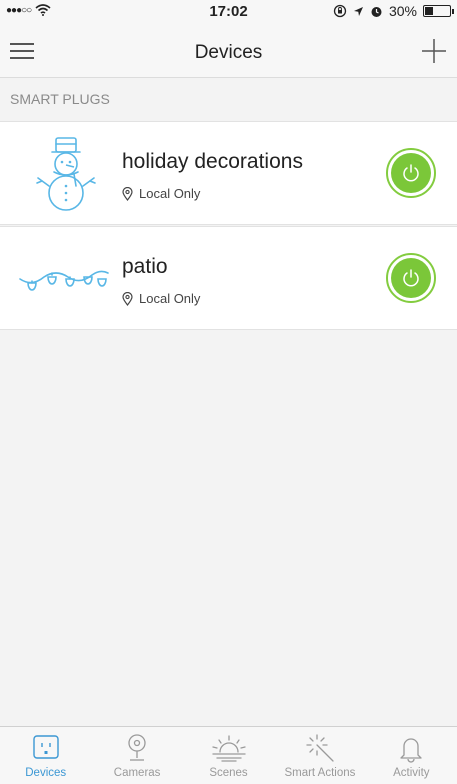 This screenshot has height=784, width=457. I want to click on tab-label: Cameras, so click(137, 773).